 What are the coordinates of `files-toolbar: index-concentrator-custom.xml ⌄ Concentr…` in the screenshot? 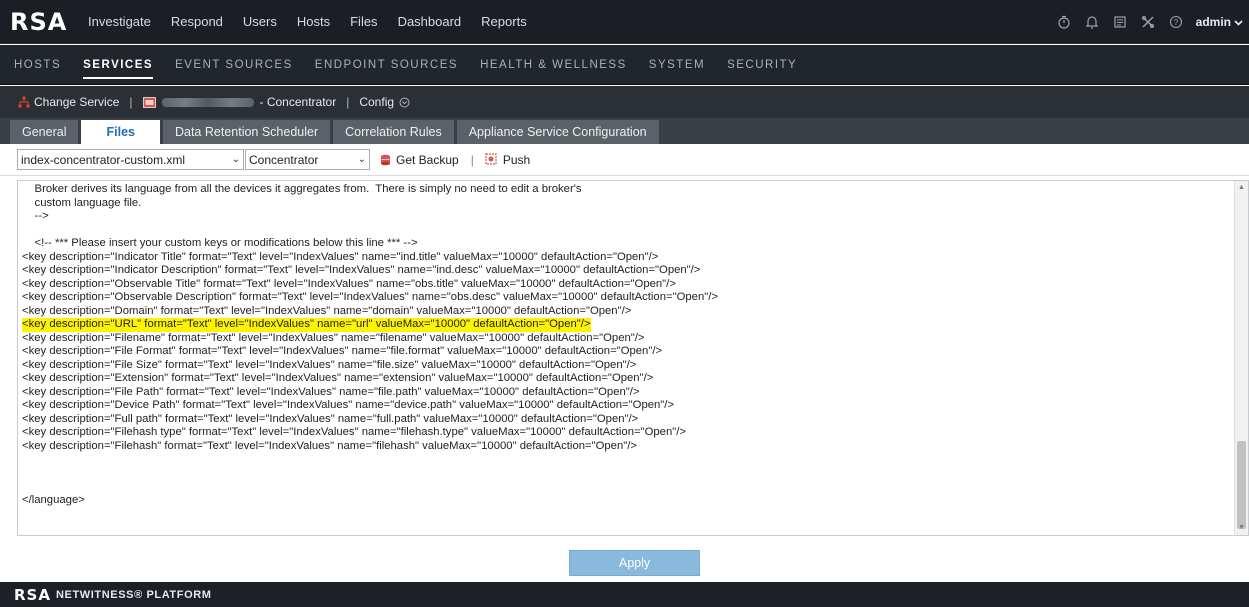 It's located at (624, 160).